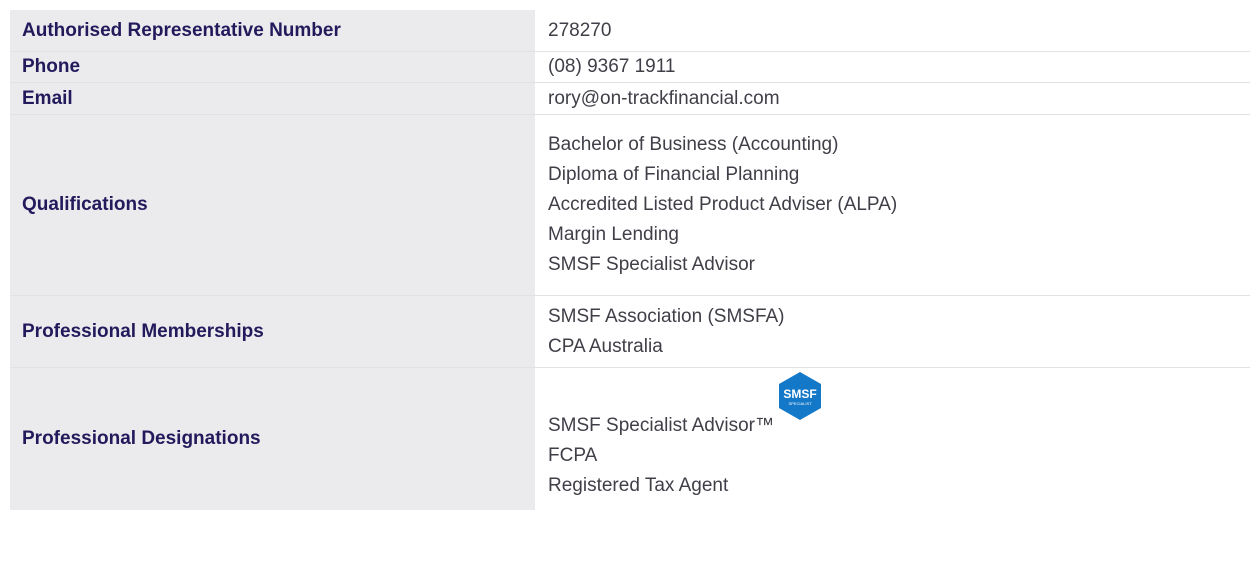 This screenshot has height=562, width=1250. I want to click on badge-title: SMSF, so click(799, 394).